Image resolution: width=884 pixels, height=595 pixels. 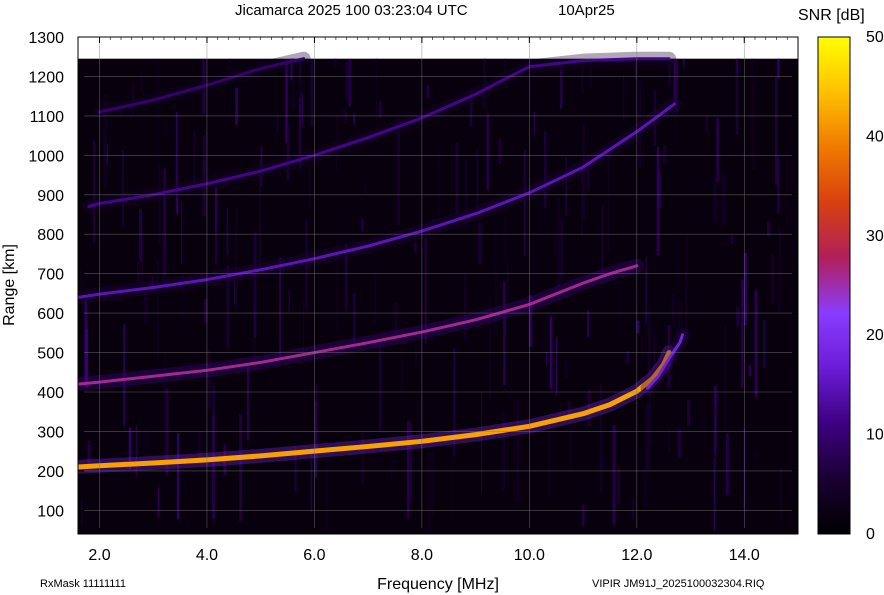 What do you see at coordinates (50, 393) in the screenshot?
I see `y-tick-label: 400` at bounding box center [50, 393].